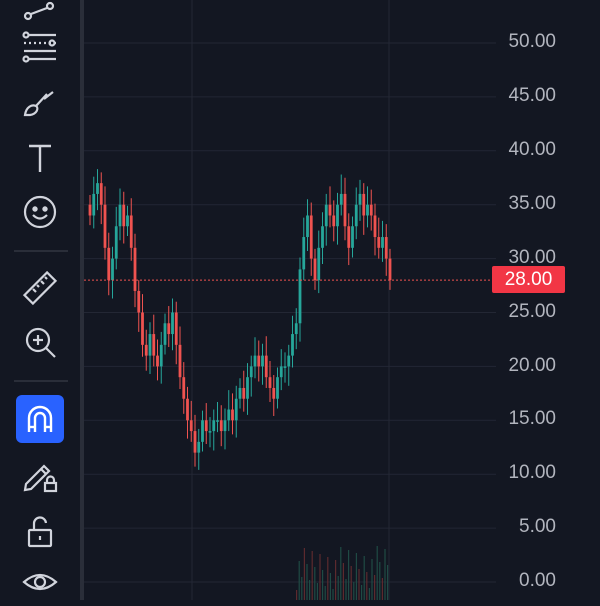 Image resolution: width=600 pixels, height=606 pixels. What do you see at coordinates (40, 102) in the screenshot?
I see `brush-tool-icon` at bounding box center [40, 102].